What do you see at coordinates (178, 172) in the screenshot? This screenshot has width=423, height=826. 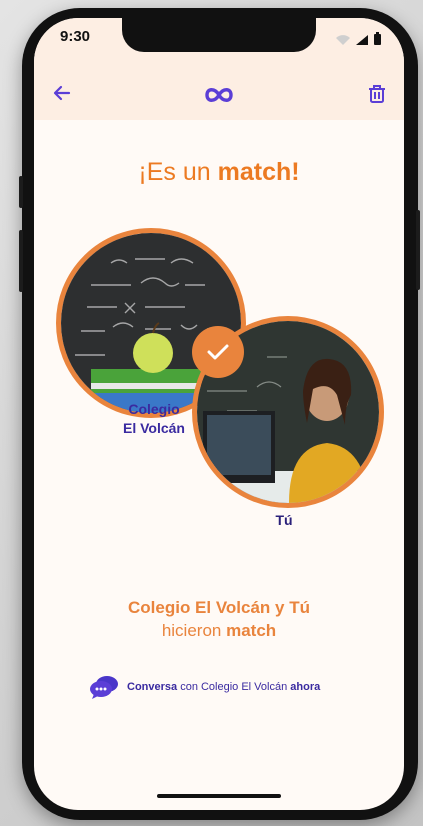 I see `title-prefix: ¡Es un` at bounding box center [178, 172].